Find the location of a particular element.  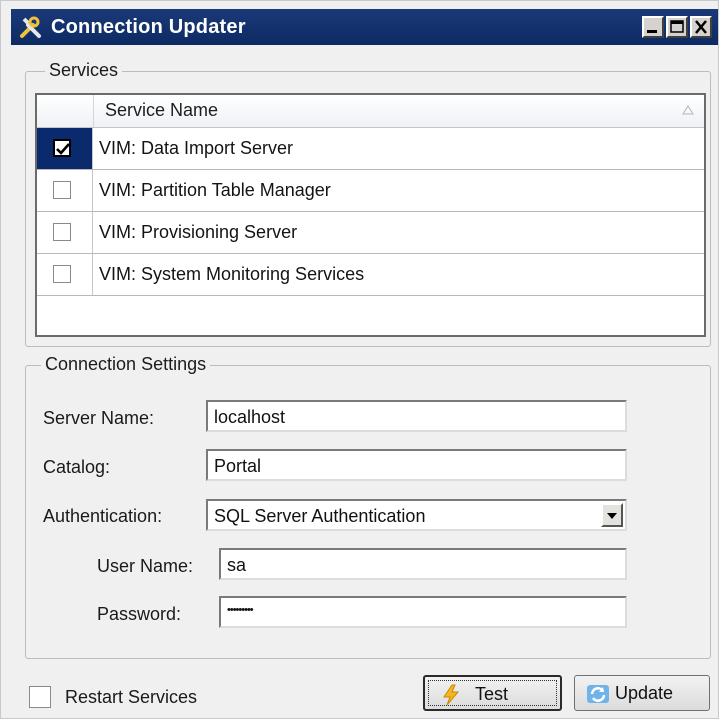

services-group-label: Services is located at coordinates (84, 70).